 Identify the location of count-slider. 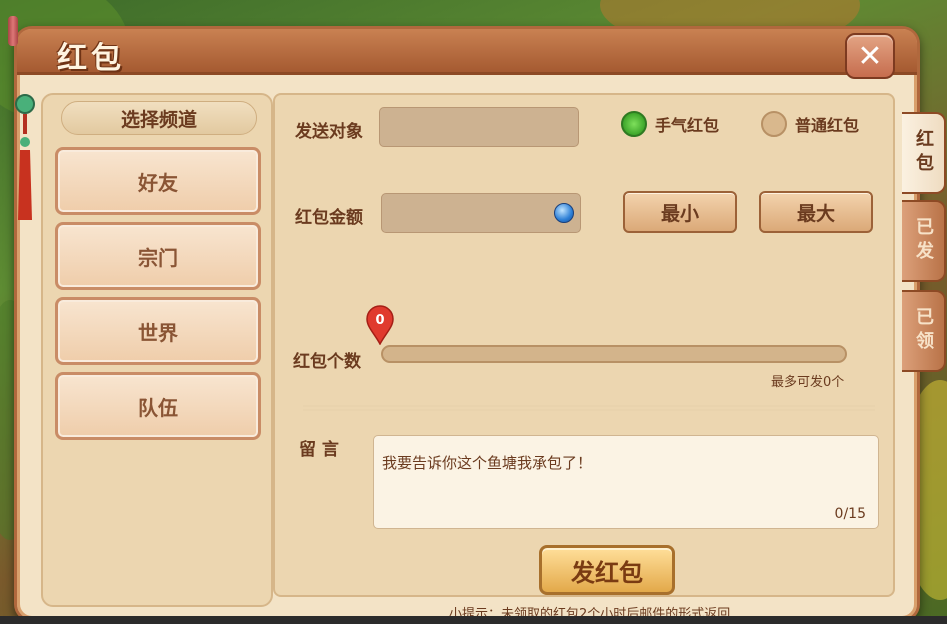
(614, 354).